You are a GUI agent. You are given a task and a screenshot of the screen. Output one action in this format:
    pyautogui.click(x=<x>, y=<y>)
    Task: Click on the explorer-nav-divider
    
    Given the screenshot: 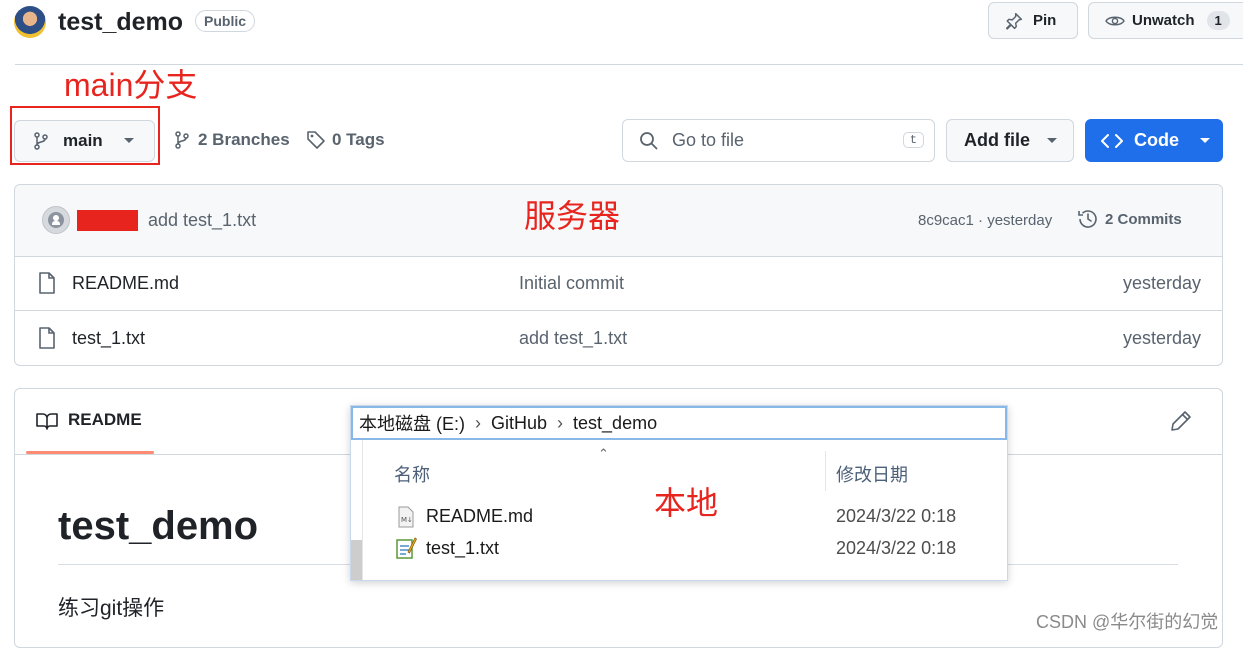 What is the action you would take?
    pyautogui.click(x=362, y=510)
    